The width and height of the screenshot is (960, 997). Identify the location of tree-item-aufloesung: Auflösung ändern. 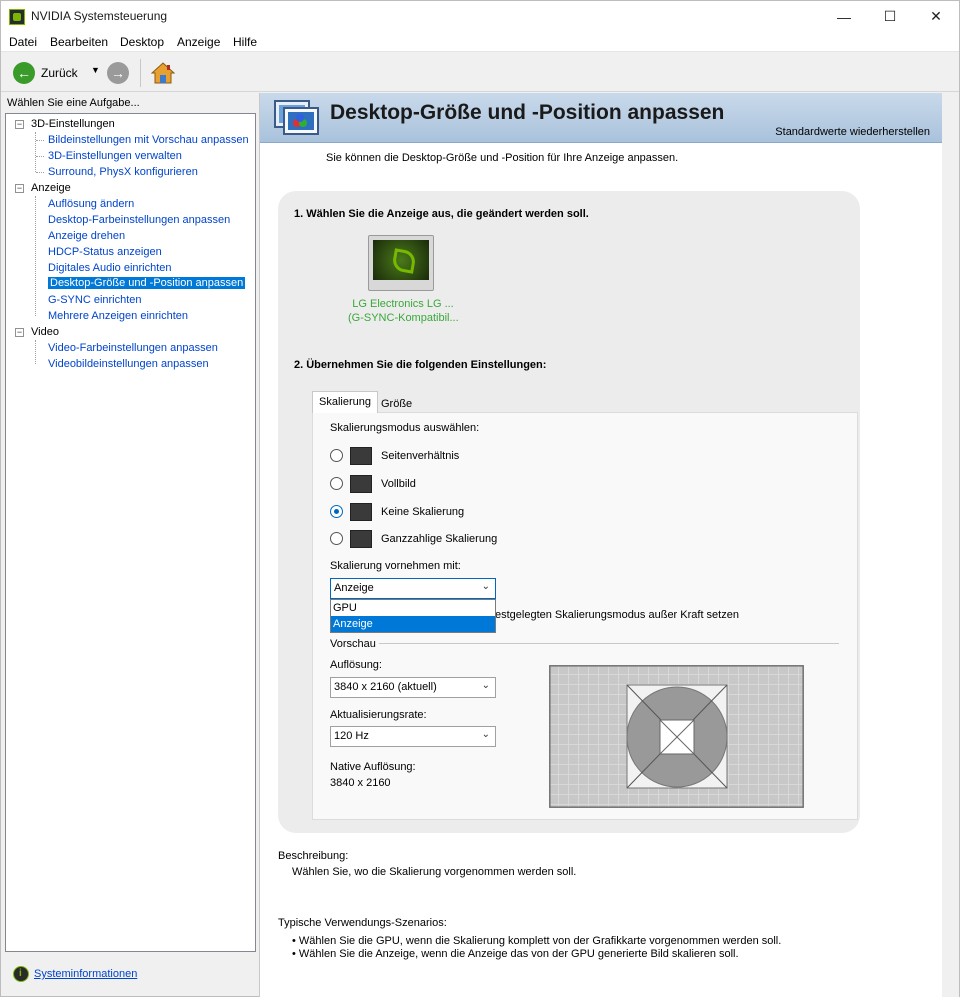
(91, 204).